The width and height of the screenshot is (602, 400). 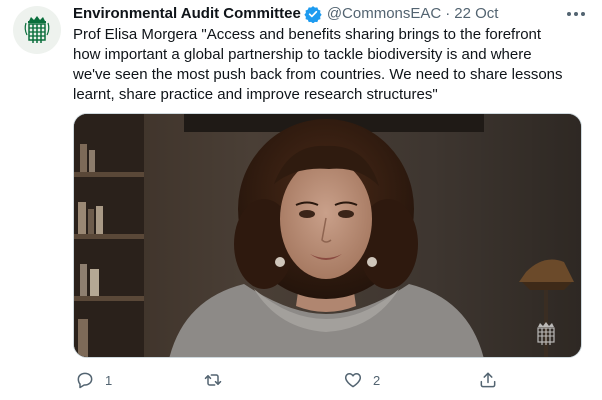 I want to click on reply-count: 1, so click(x=109, y=380).